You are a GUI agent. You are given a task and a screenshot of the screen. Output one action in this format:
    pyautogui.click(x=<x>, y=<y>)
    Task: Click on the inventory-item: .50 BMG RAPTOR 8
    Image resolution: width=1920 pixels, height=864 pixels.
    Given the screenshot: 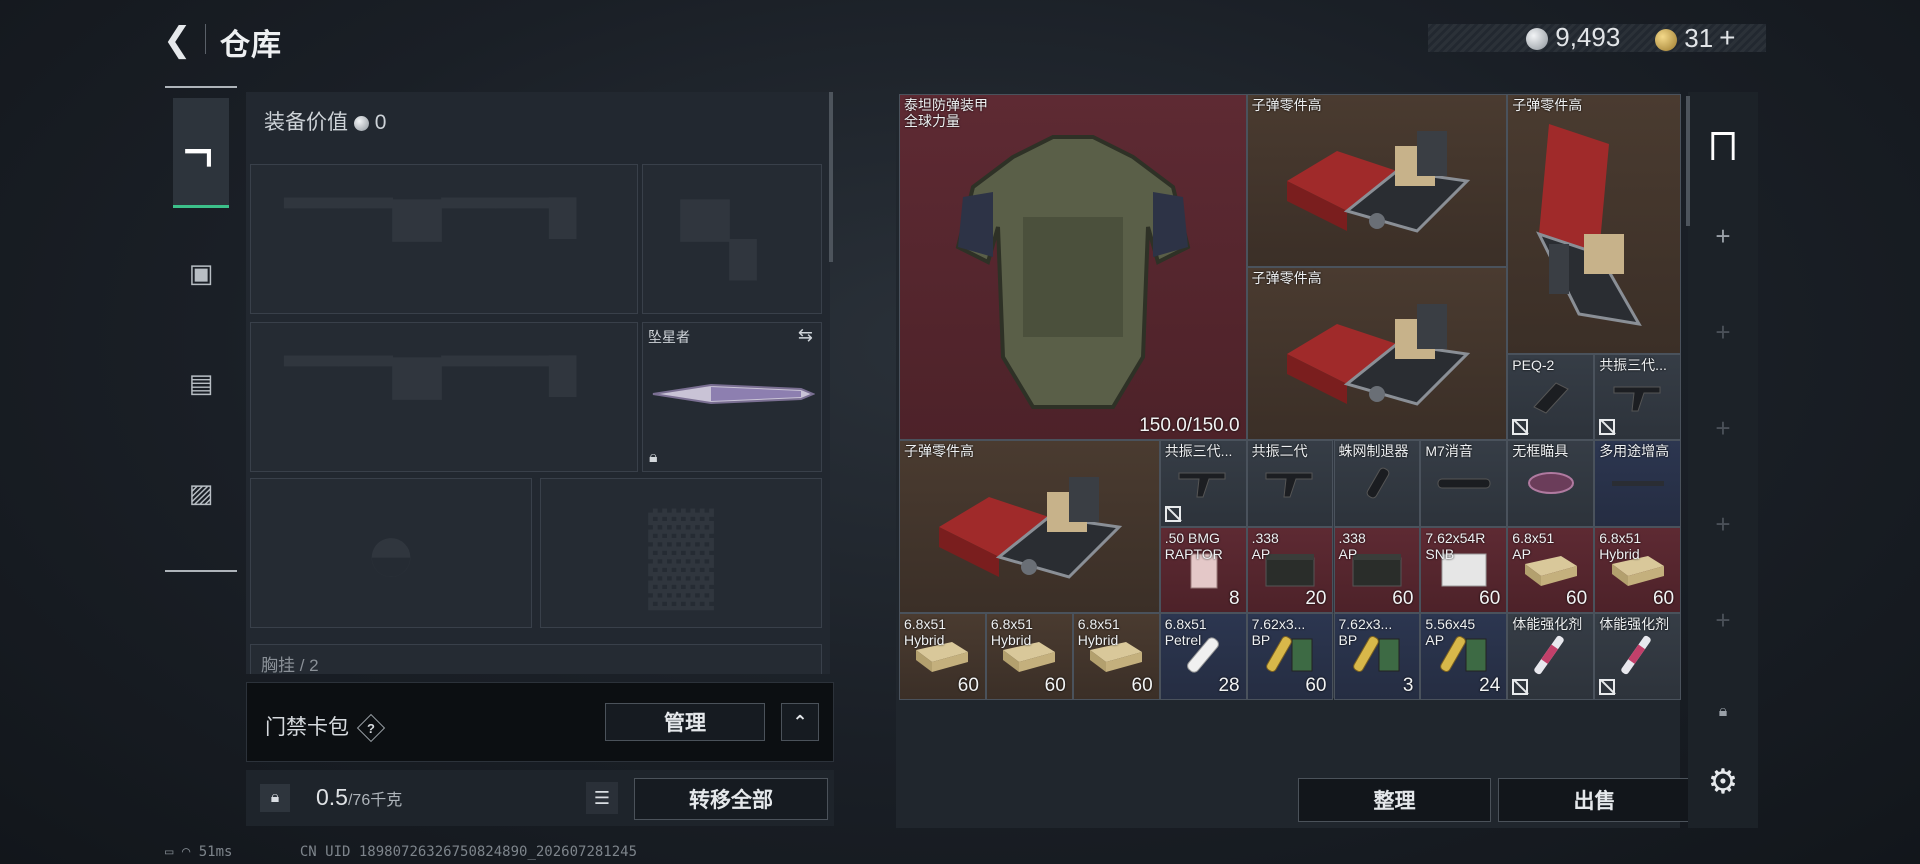 What is the action you would take?
    pyautogui.click(x=1203, y=569)
    